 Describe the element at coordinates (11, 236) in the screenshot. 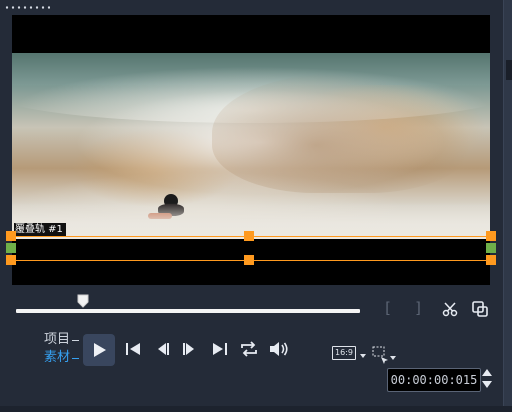

I see `overlay-handle-tl` at that location.